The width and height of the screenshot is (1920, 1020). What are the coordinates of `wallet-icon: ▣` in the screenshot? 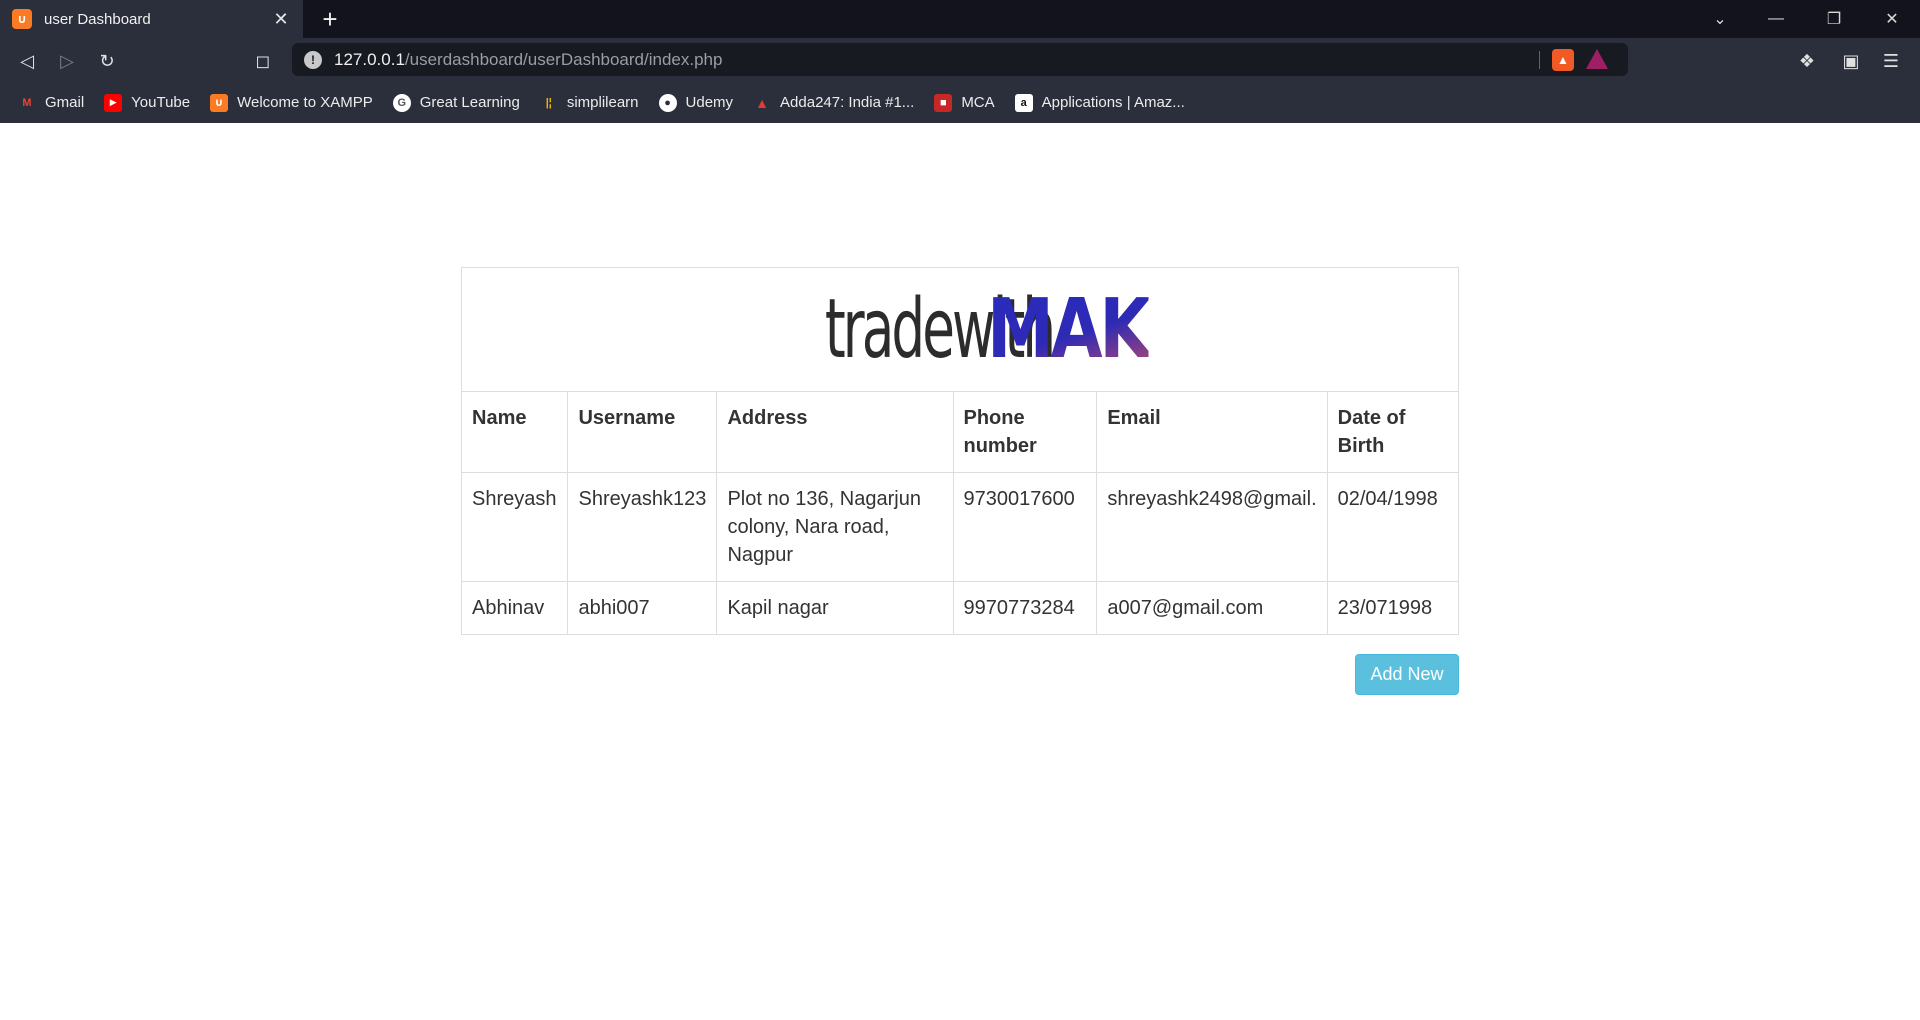 It's located at (1851, 61).